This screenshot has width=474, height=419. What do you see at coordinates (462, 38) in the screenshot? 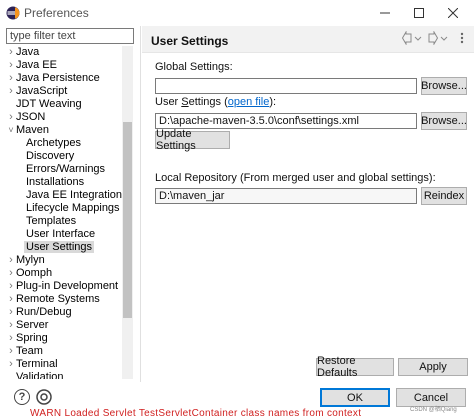
I see `view-menu-icon` at bounding box center [462, 38].